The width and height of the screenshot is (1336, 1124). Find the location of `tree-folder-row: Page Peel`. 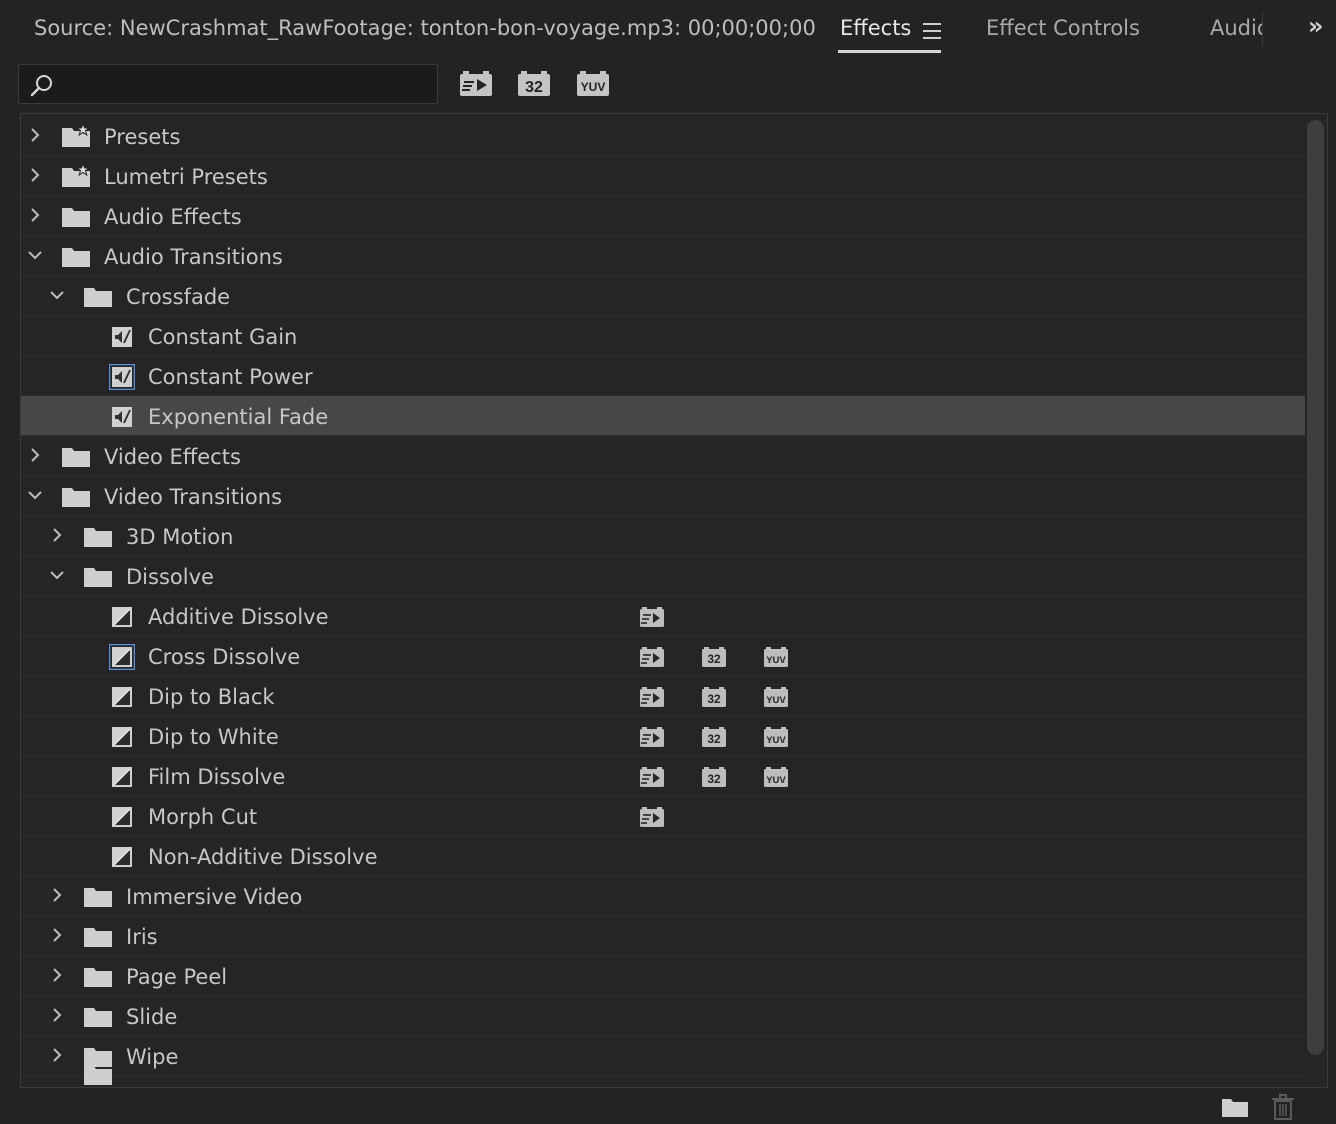

tree-folder-row: Page Peel is located at coordinates (663, 976).